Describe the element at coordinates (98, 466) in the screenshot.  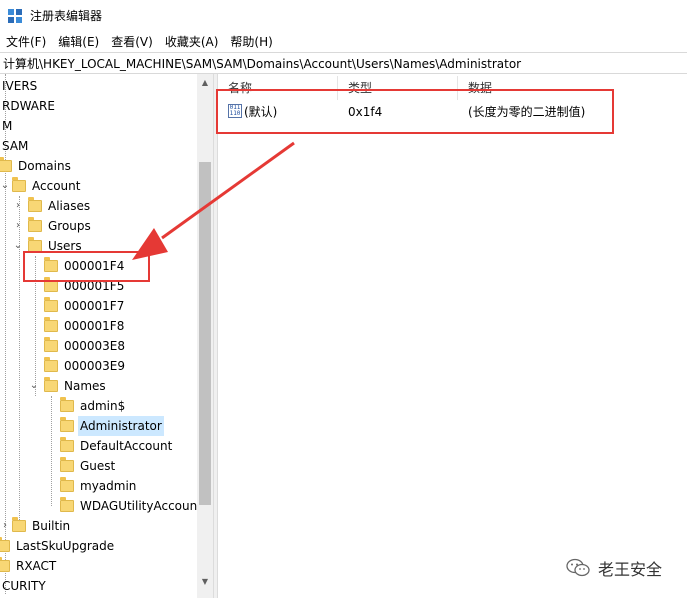
I see `tree-item-label: Guest` at that location.